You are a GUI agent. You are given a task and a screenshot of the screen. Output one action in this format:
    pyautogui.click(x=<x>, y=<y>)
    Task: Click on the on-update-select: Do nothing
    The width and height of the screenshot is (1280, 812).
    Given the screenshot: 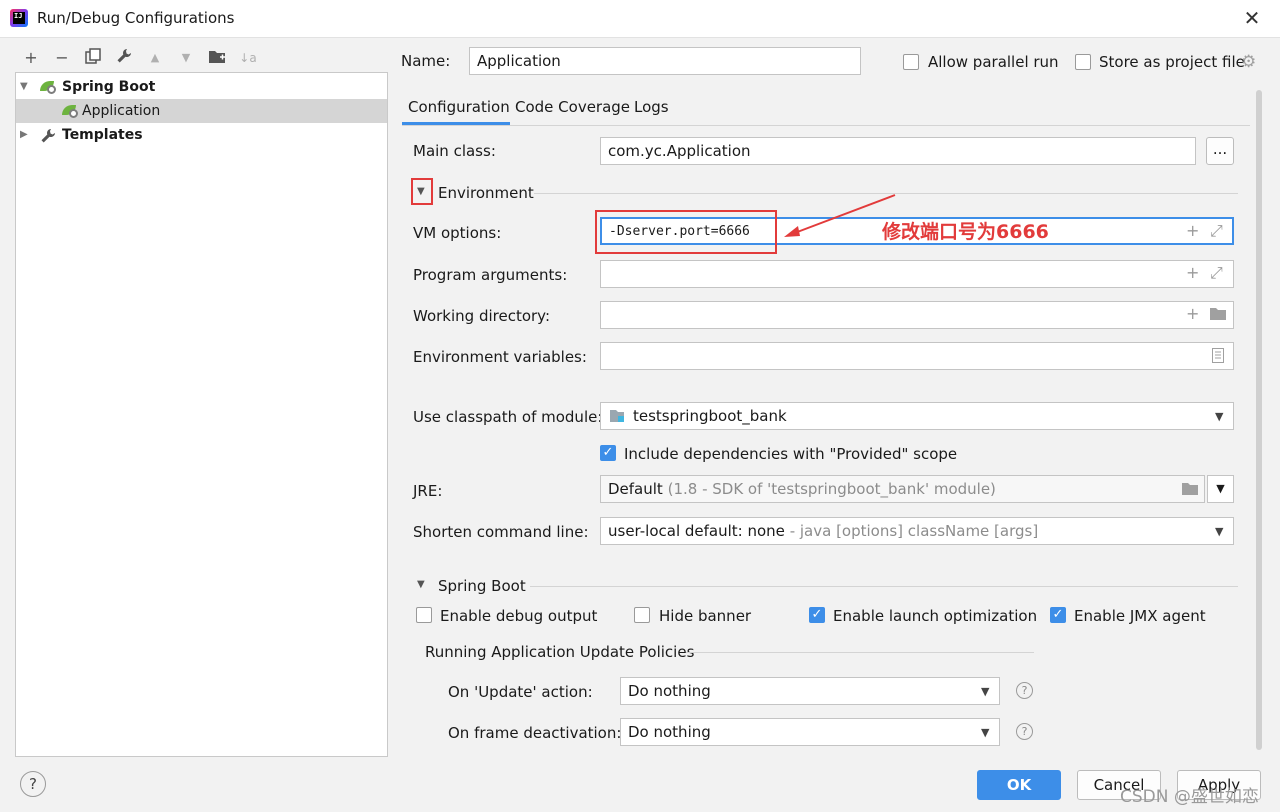 What is the action you would take?
    pyautogui.click(x=810, y=691)
    